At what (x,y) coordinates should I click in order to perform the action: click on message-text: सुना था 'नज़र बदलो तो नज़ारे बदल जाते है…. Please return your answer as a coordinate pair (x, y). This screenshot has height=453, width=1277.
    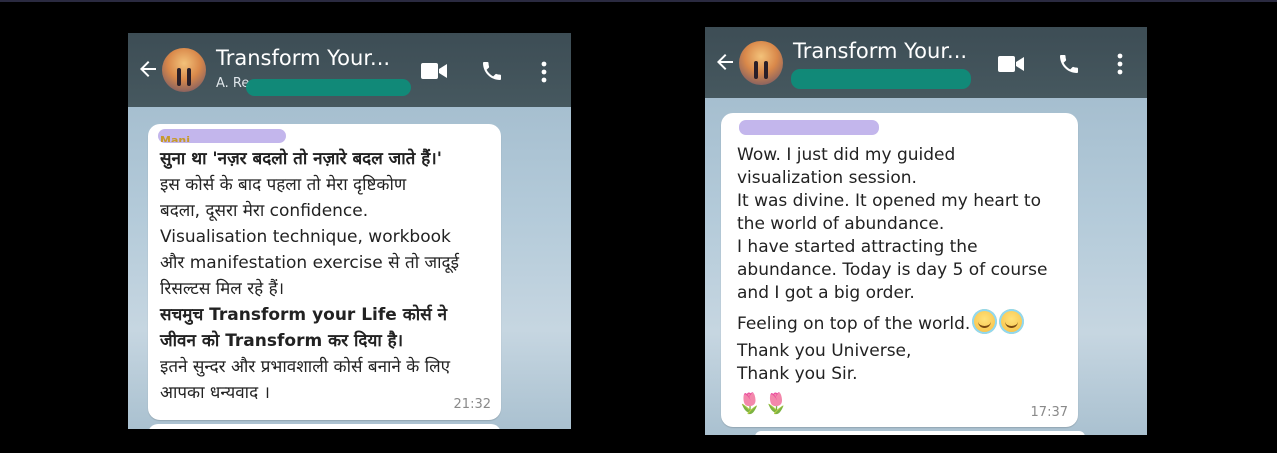
    Looking at the image, I should click on (309, 276).